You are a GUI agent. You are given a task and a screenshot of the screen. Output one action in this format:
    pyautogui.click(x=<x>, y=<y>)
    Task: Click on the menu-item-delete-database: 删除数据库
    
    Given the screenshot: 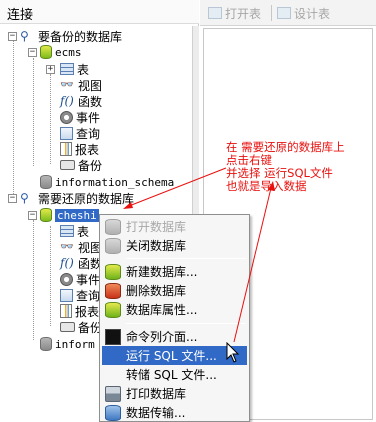 What is the action you would take?
    pyautogui.click(x=174, y=290)
    